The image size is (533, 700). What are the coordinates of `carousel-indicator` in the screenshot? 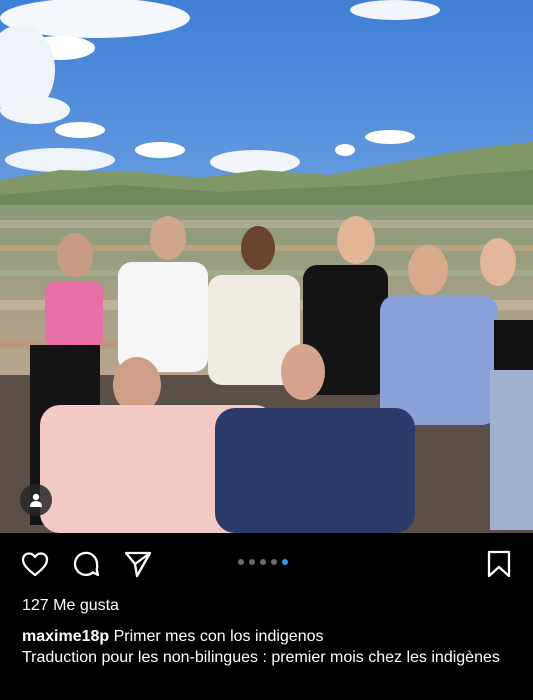 It's located at (263, 562).